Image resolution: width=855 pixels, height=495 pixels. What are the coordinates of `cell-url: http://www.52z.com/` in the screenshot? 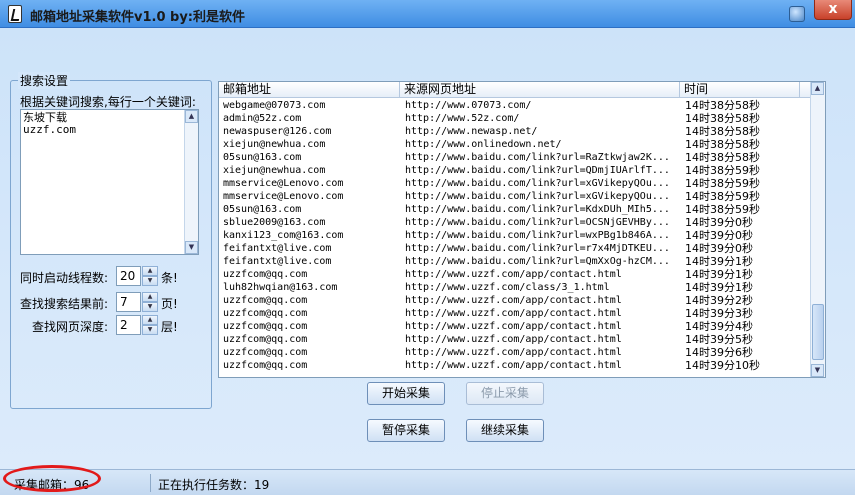 It's located at (462, 118).